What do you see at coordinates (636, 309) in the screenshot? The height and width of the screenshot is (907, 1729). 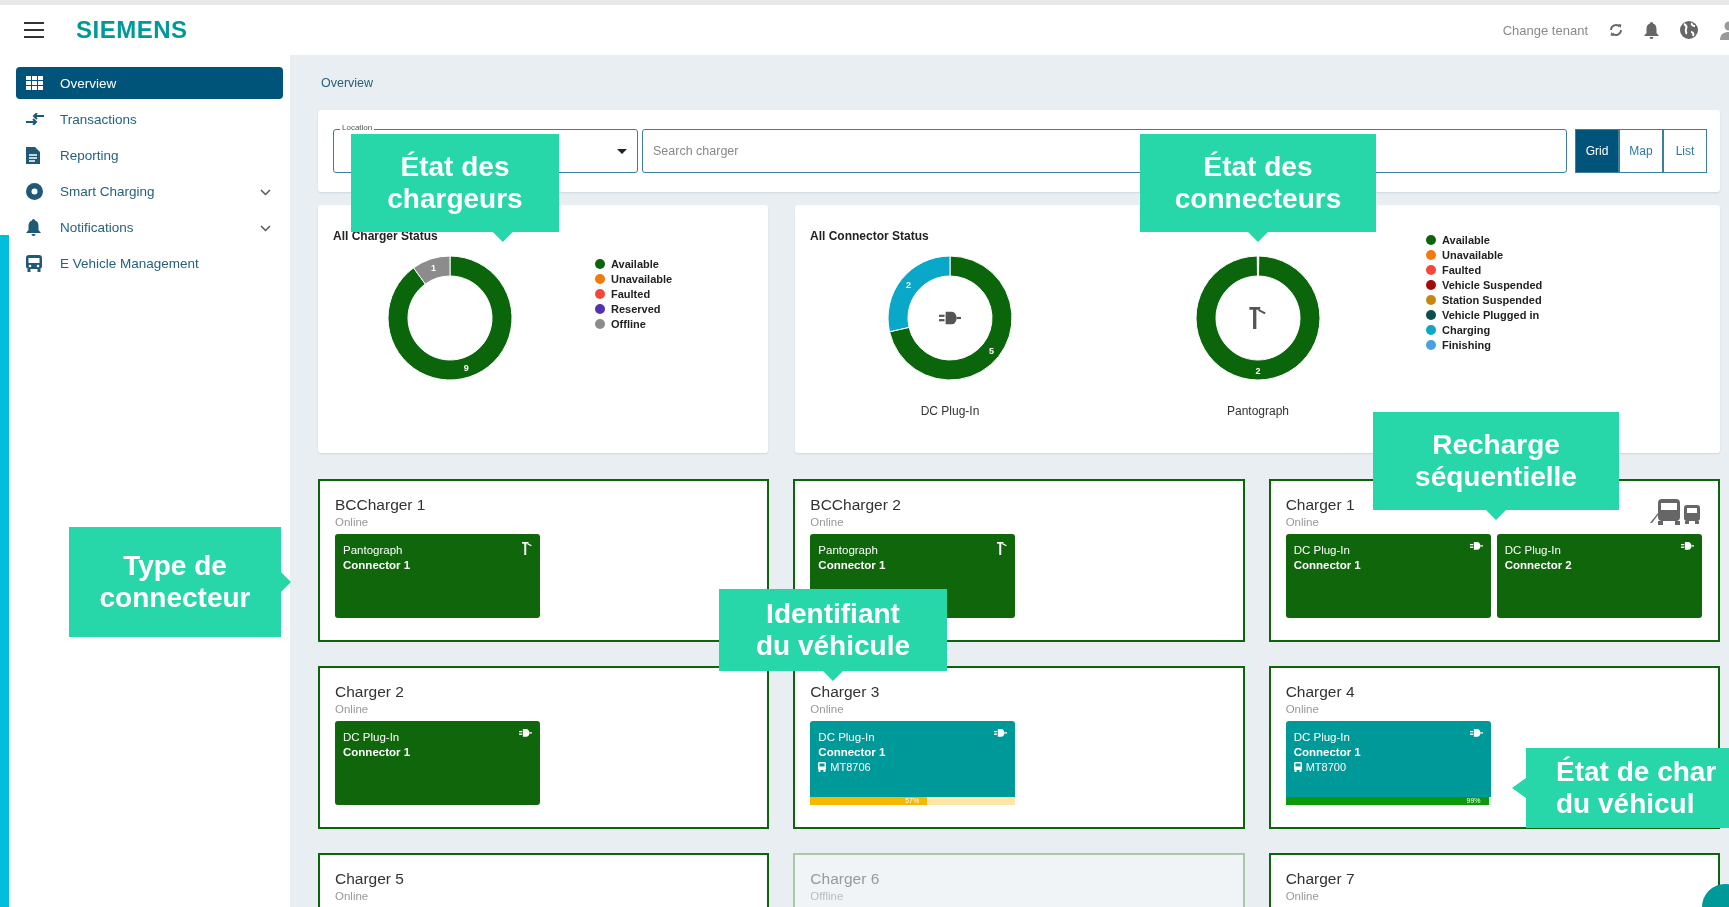 I see `legend-label: Reserved` at bounding box center [636, 309].